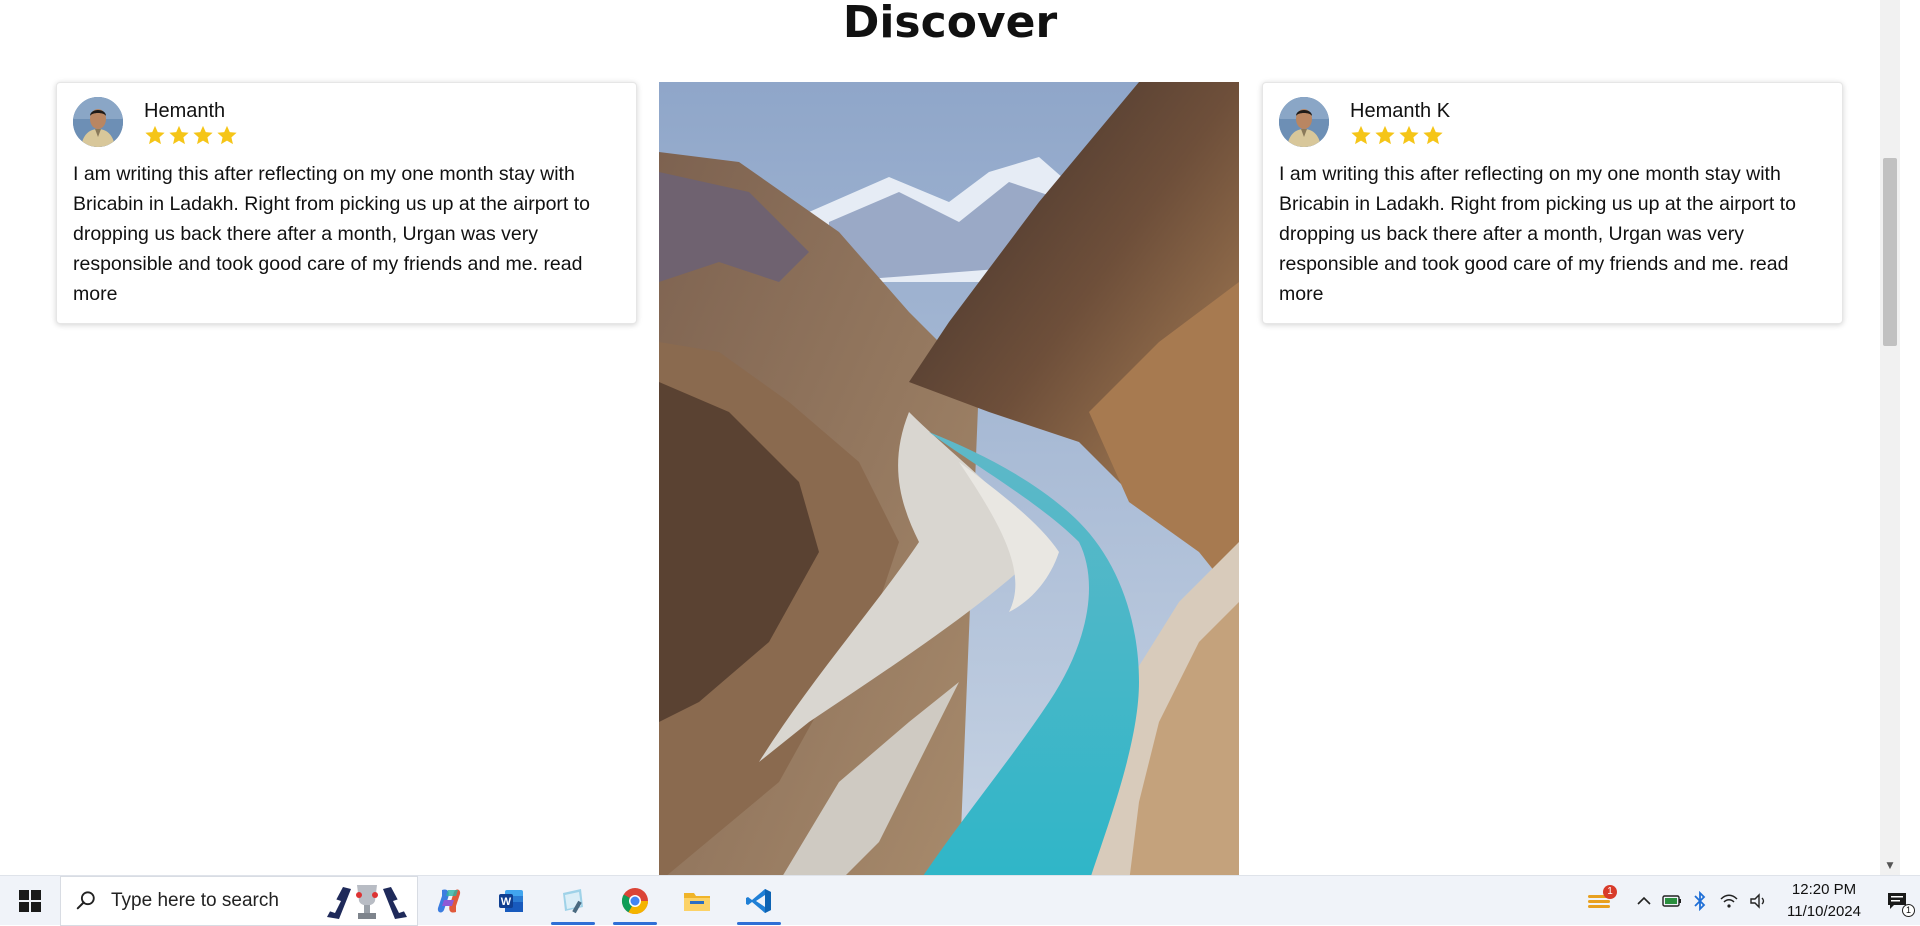 The image size is (1920, 926). I want to click on svg-text: W, so click(506, 902).